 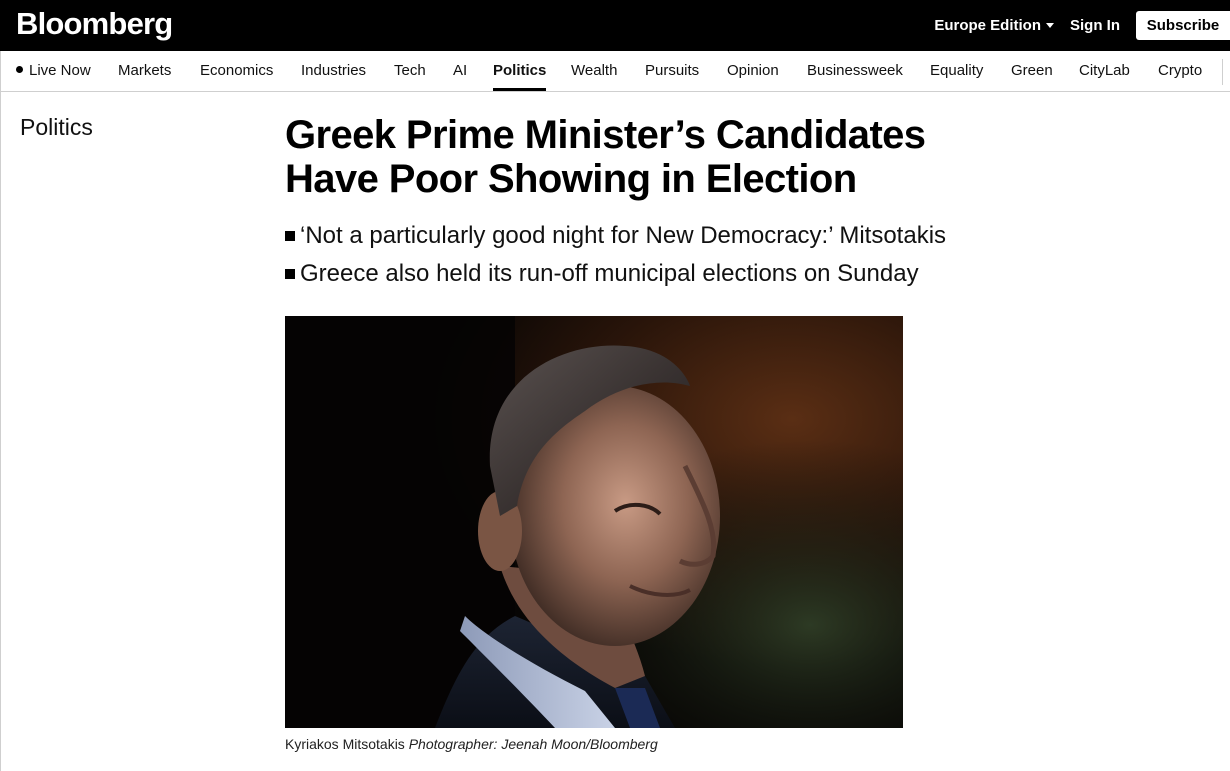 I want to click on nav-item-label: Live Now, so click(x=60, y=70).